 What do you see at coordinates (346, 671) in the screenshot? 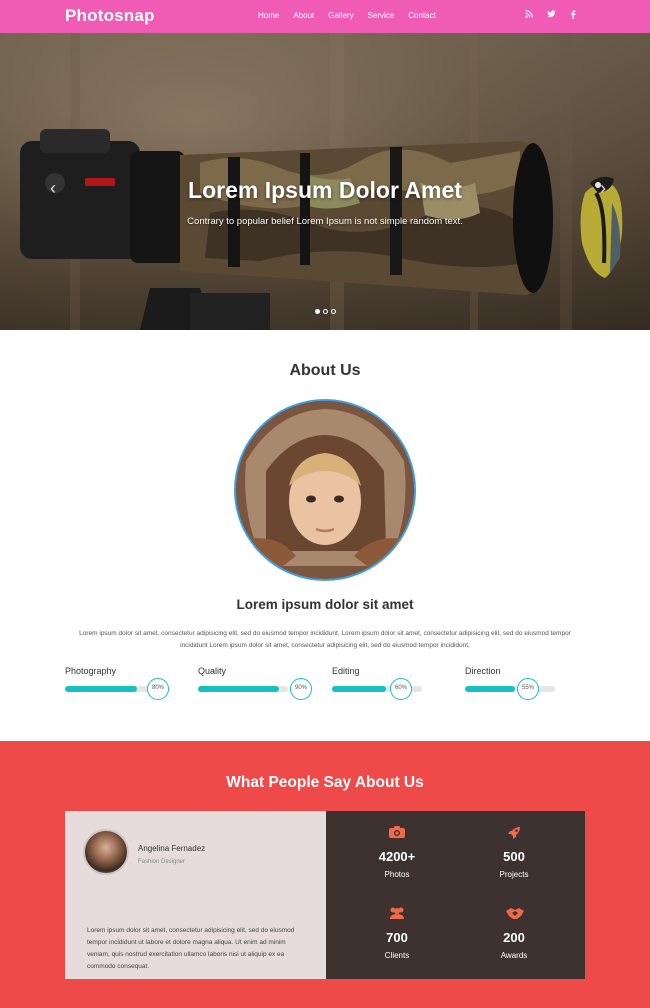
I see `skill-label: Editing` at bounding box center [346, 671].